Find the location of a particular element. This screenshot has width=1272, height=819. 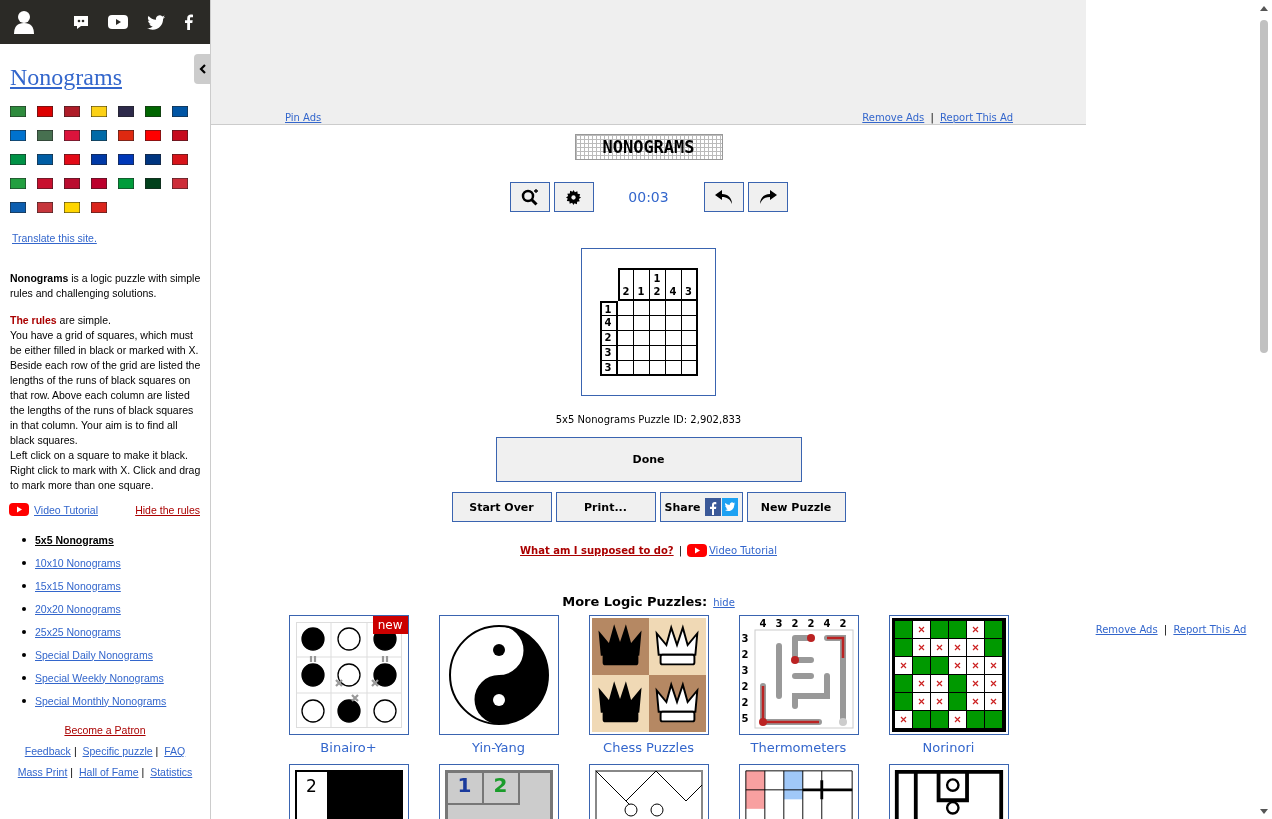

rules-text: Left click on a square to make it black. Right click to mark with X. Click and drag to mark more than one square. is located at coordinates (106, 470).